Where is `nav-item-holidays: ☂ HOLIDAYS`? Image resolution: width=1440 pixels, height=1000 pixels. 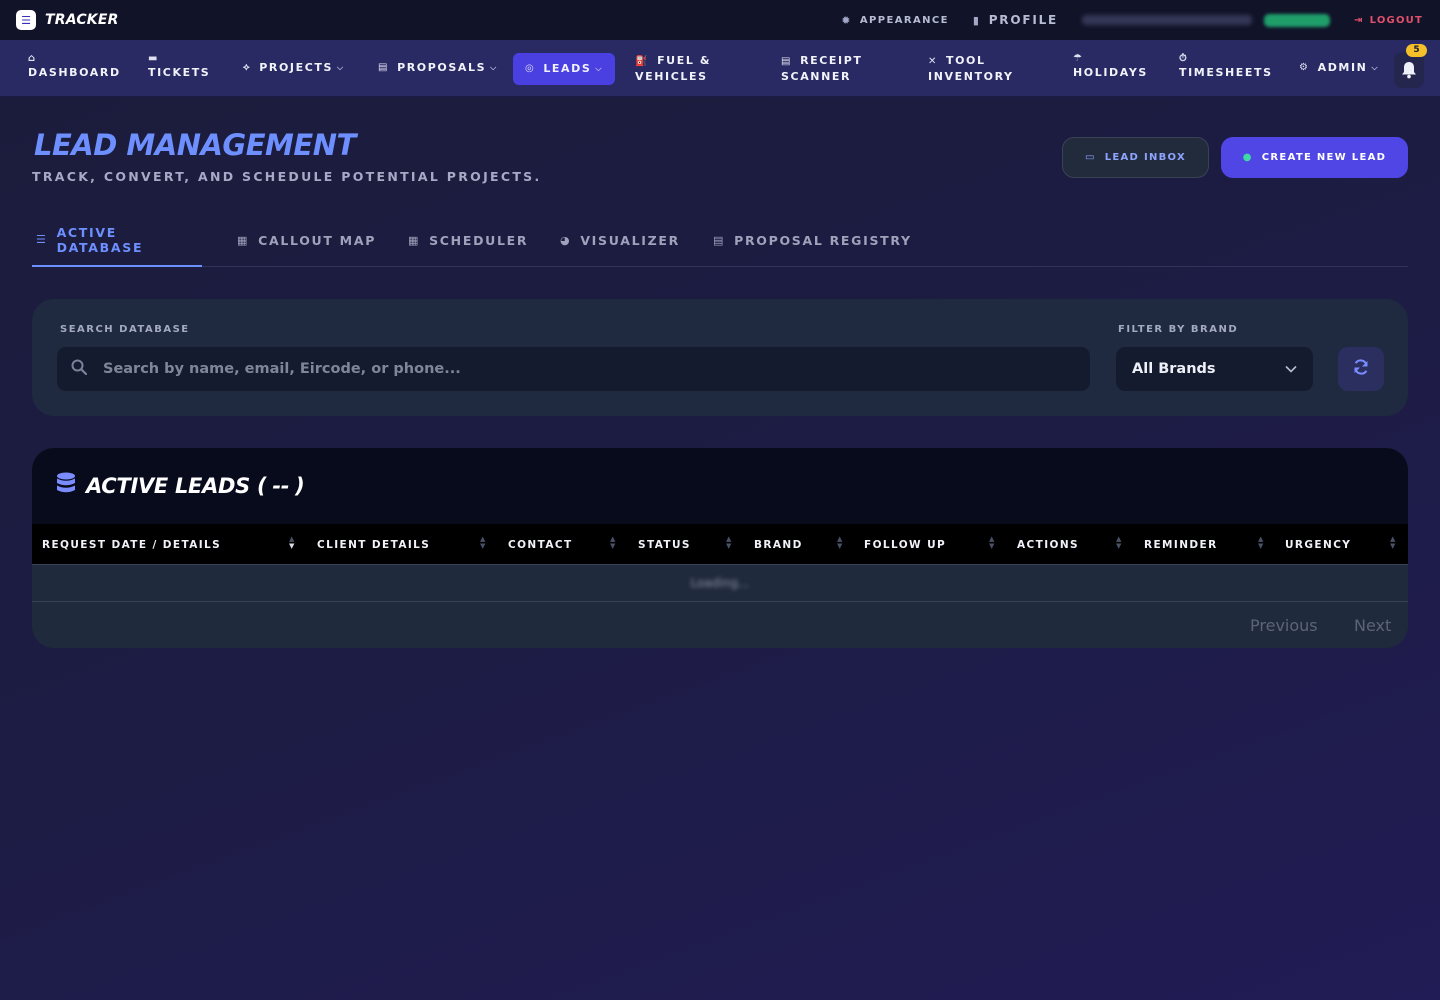 nav-item-holidays: ☂ HOLIDAYS is located at coordinates (1110, 67).